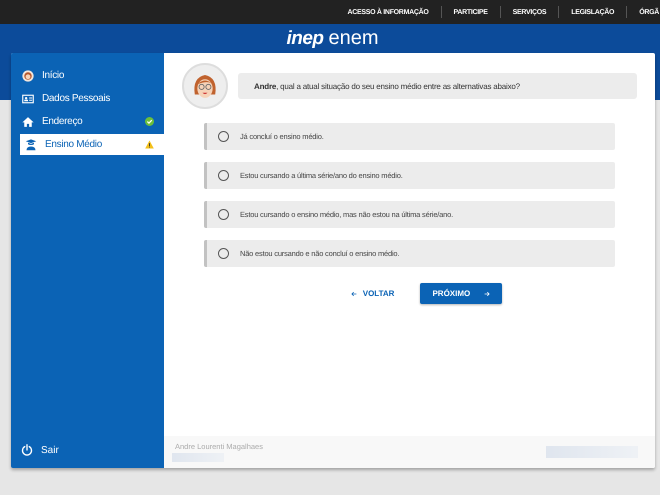 The width and height of the screenshot is (660, 495). I want to click on back-button: VOLTAR, so click(372, 293).